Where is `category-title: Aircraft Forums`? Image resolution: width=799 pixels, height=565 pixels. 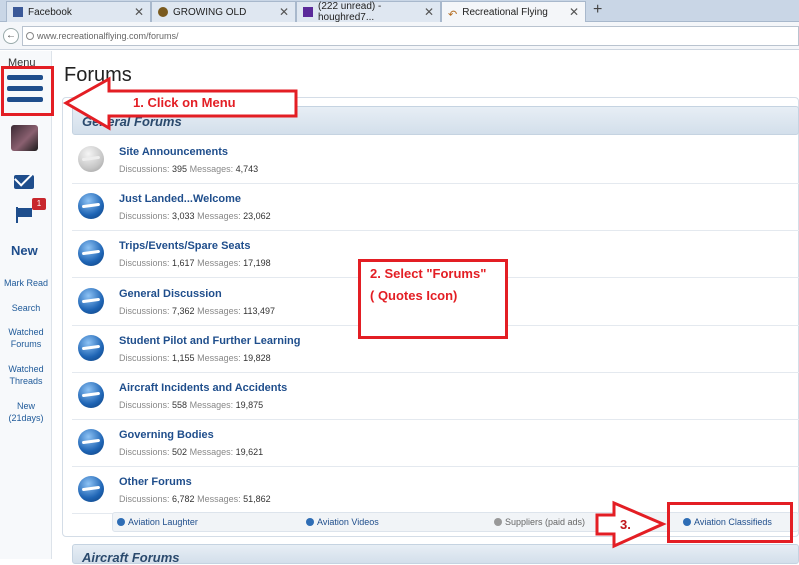
category-title: Aircraft Forums is located at coordinates (131, 557).